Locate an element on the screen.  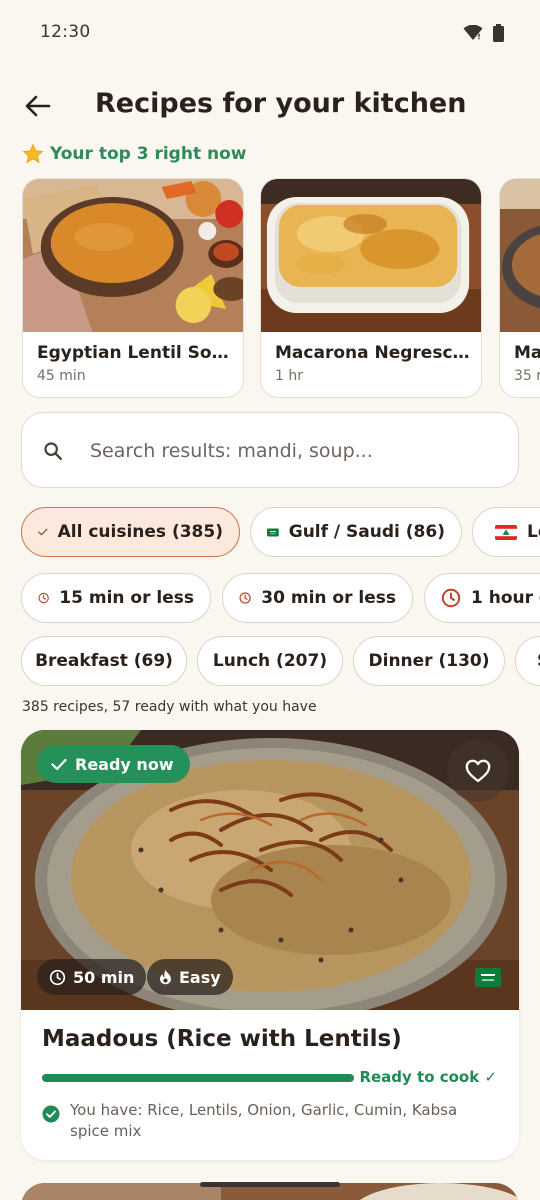
top3-label-text: Your top 3 right now is located at coordinates (148, 154).